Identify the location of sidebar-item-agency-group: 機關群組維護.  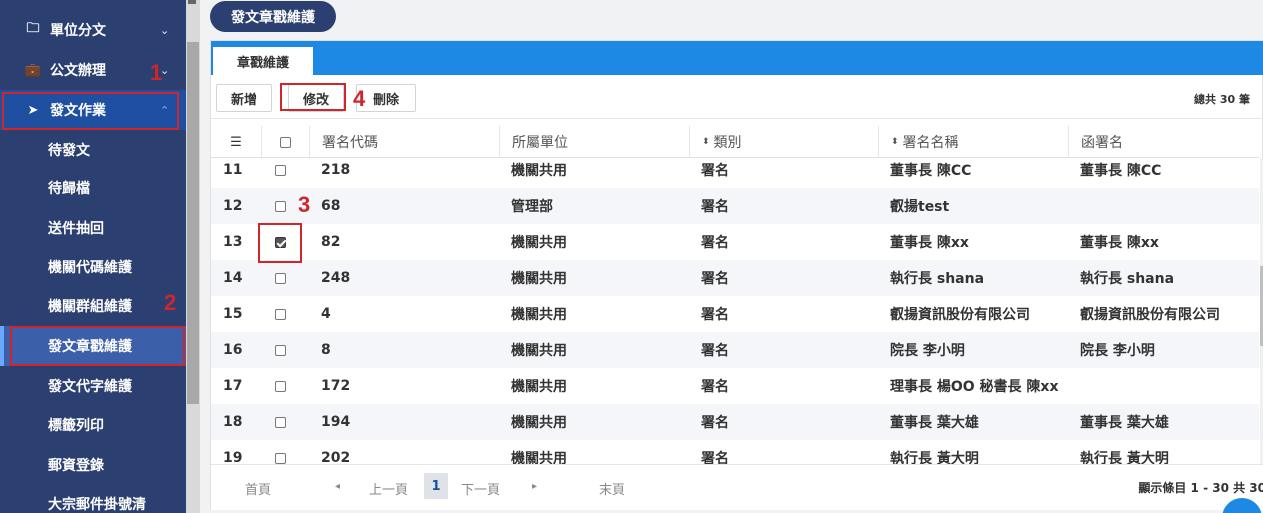
(93, 306).